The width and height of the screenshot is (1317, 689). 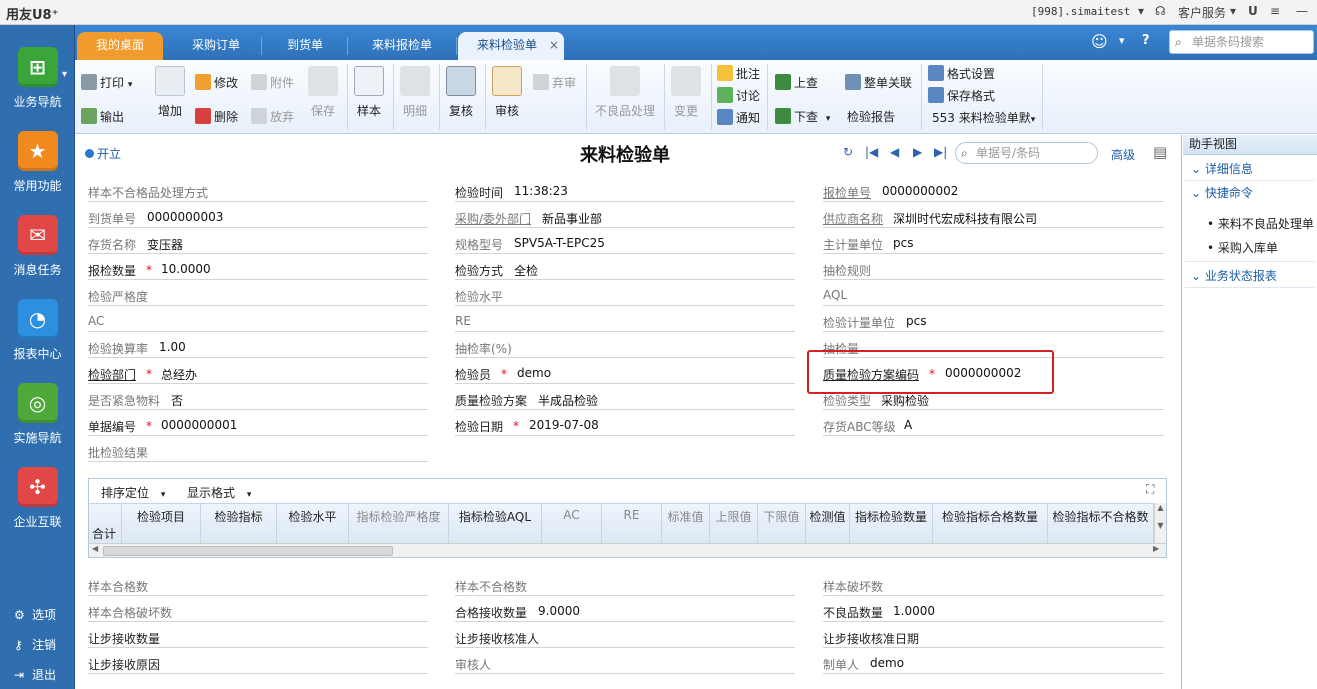 I want to click on field-inspect-unit: 检验计量单位 pcs, so click(x=993, y=322).